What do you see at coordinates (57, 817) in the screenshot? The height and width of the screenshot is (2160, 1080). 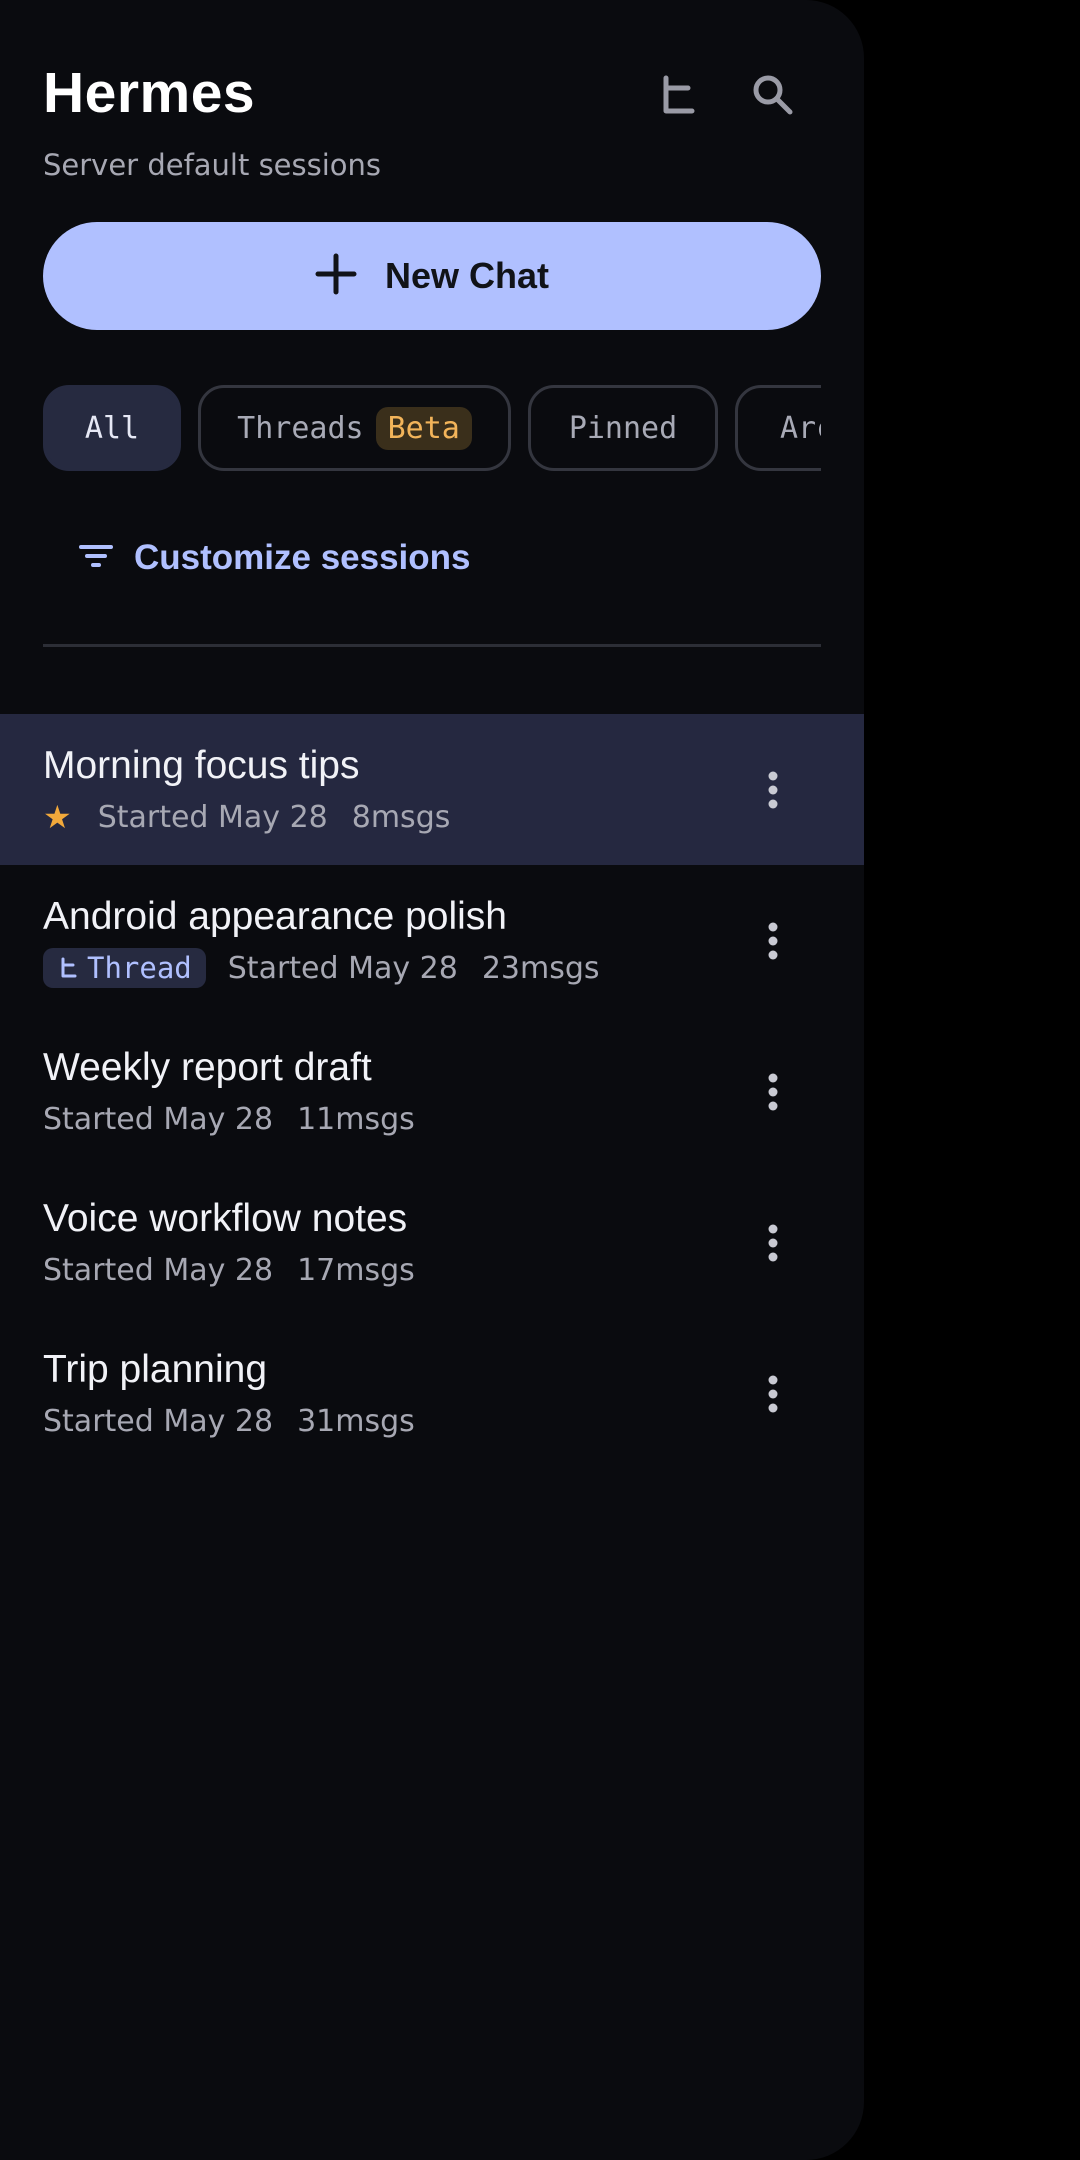 I see `star-icon: ★` at bounding box center [57, 817].